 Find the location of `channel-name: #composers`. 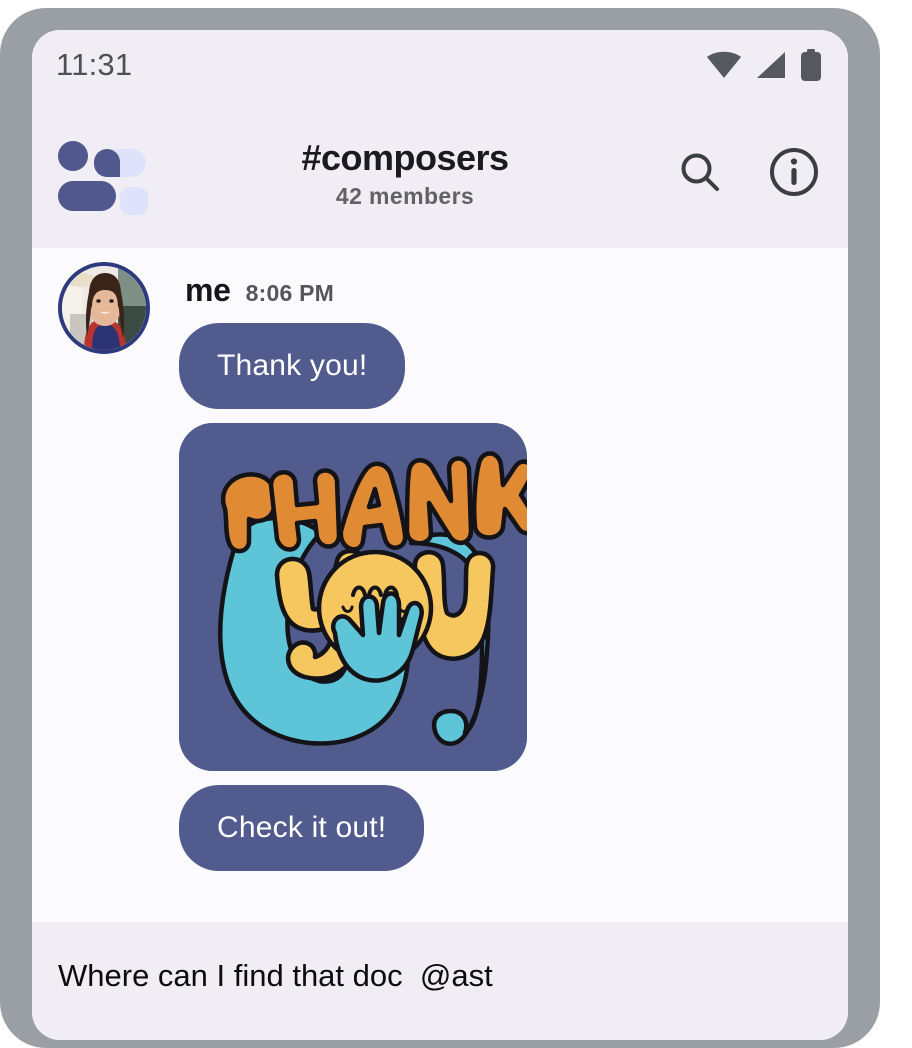

channel-name: #composers is located at coordinates (405, 157).